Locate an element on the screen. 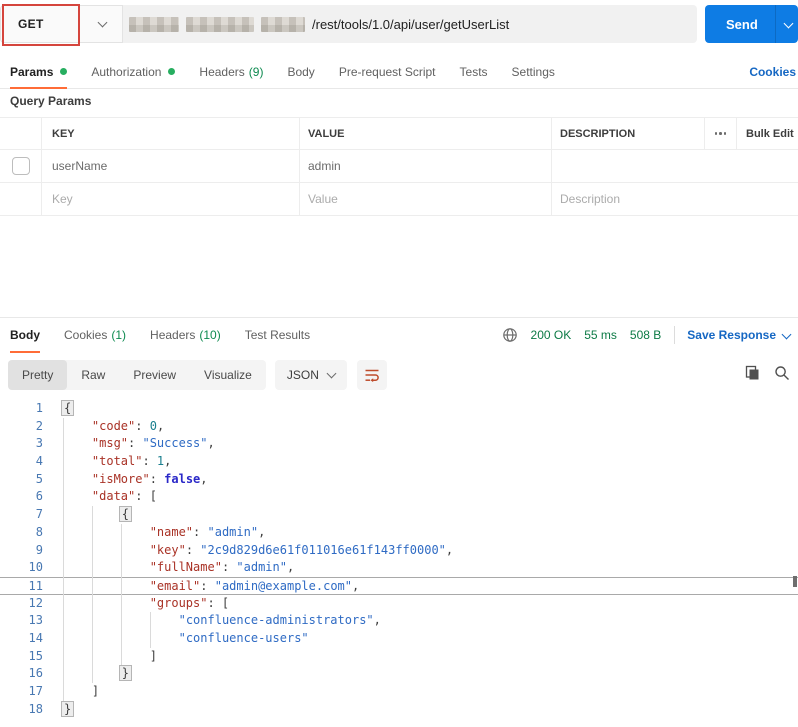 This screenshot has height=727, width=798. response-time: 55 ms is located at coordinates (600, 335).